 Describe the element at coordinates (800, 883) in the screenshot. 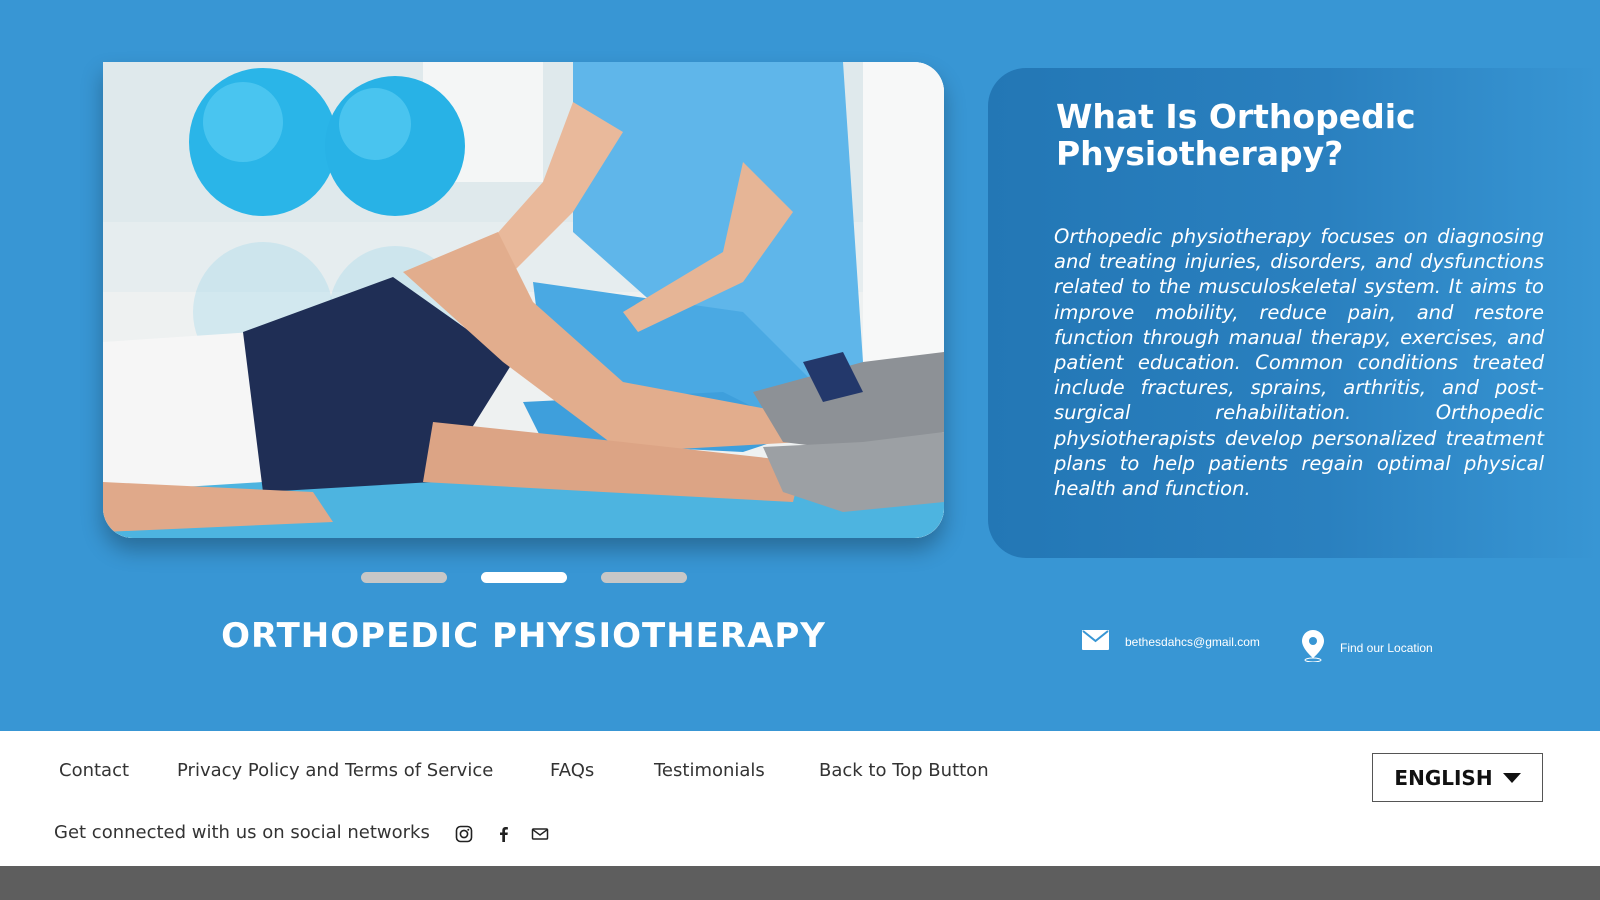

I see `bottom-bar` at that location.